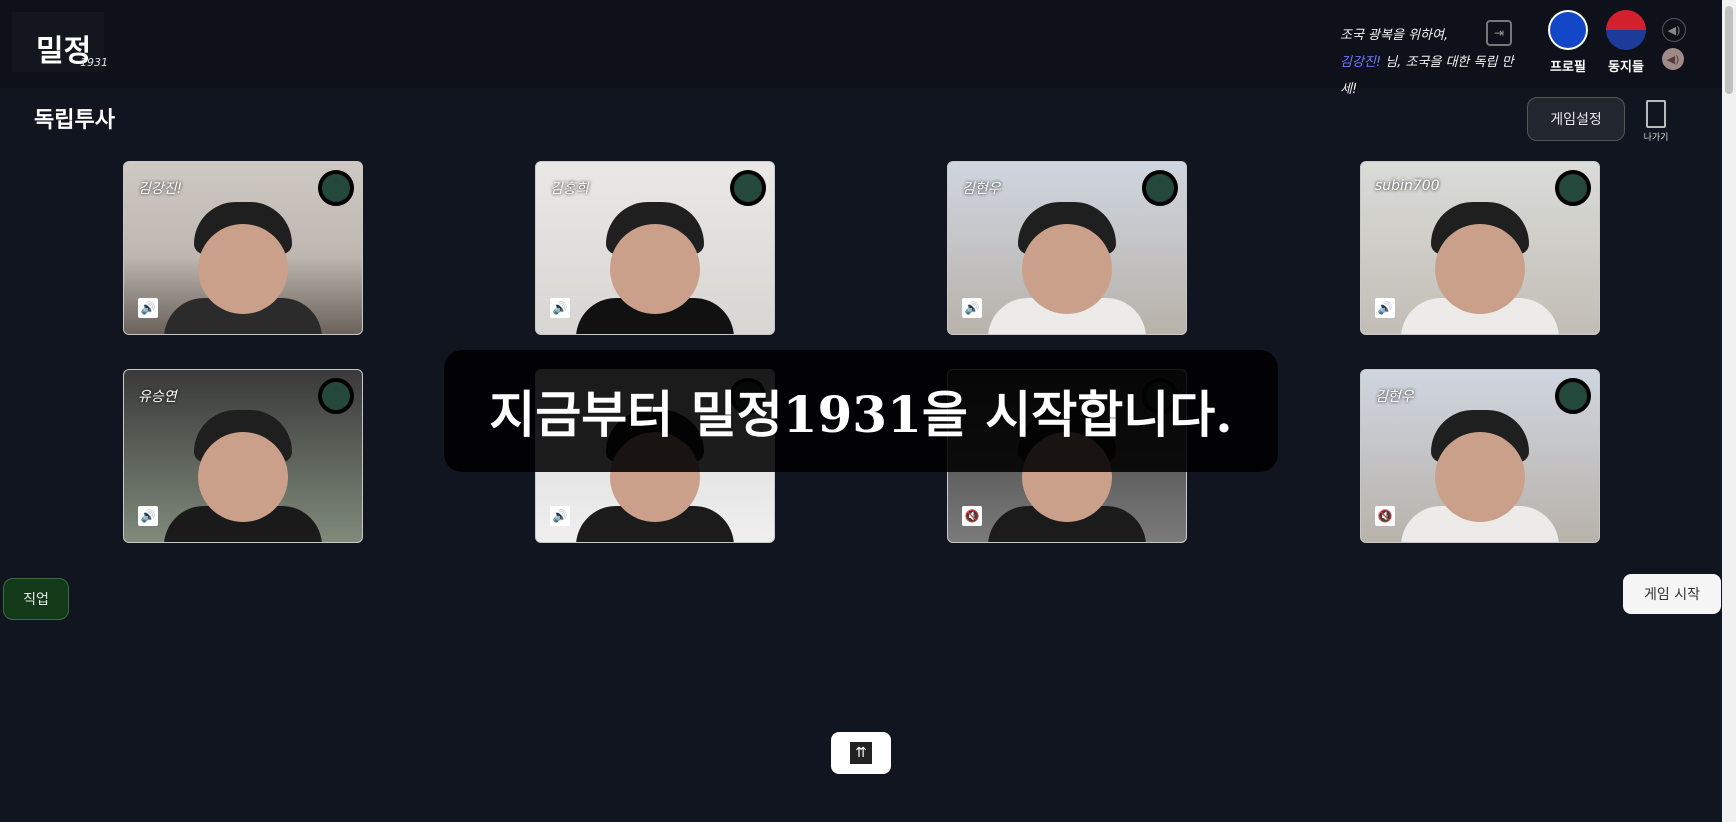 This screenshot has height=822, width=1736. Describe the element at coordinates (1729, 50) in the screenshot. I see `scrollbar-thumb` at that location.